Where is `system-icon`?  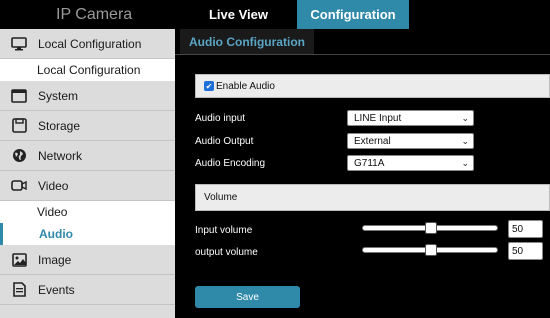
system-icon is located at coordinates (19, 96).